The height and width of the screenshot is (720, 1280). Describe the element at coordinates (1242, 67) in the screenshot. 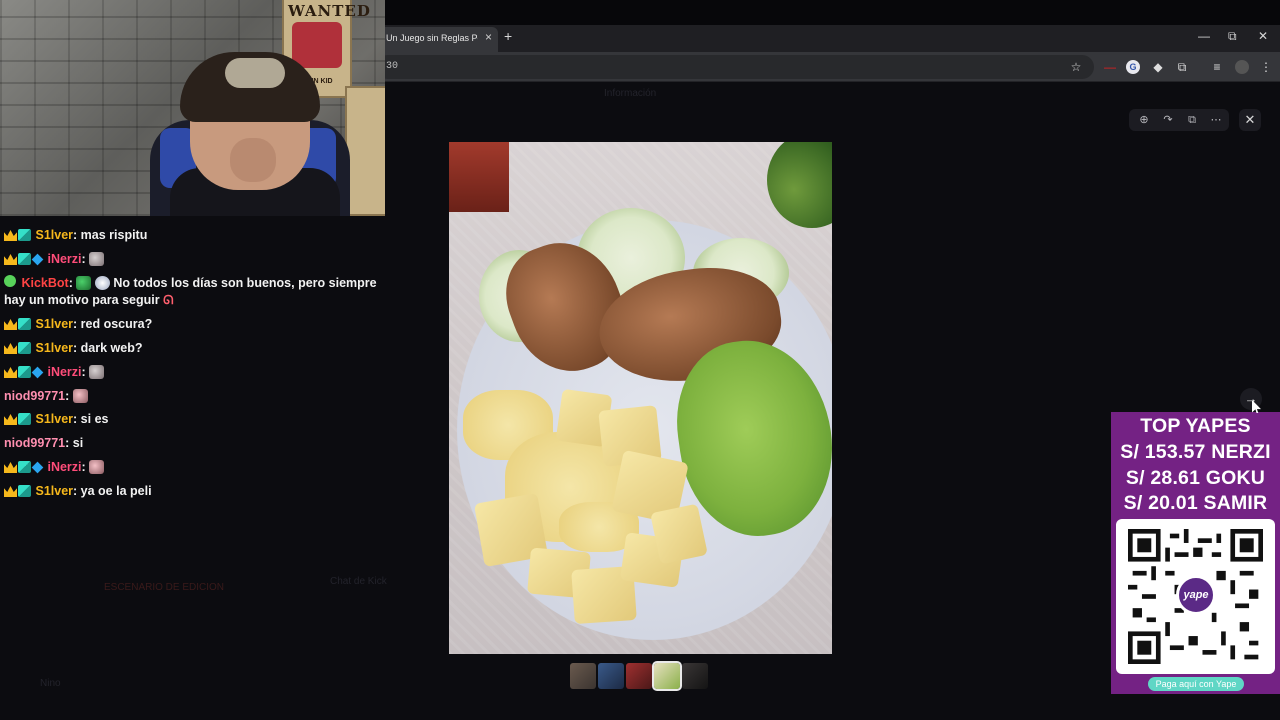

I see `profile-avatar-icon` at that location.